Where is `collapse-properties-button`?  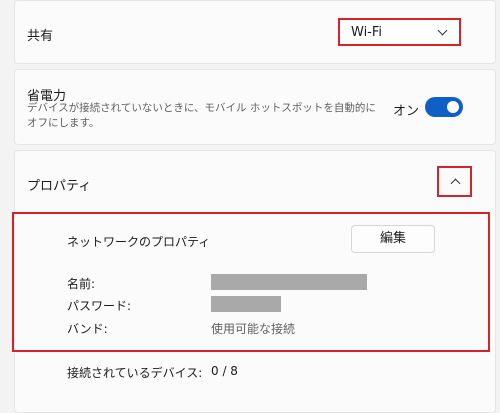 collapse-properties-button is located at coordinates (454, 181).